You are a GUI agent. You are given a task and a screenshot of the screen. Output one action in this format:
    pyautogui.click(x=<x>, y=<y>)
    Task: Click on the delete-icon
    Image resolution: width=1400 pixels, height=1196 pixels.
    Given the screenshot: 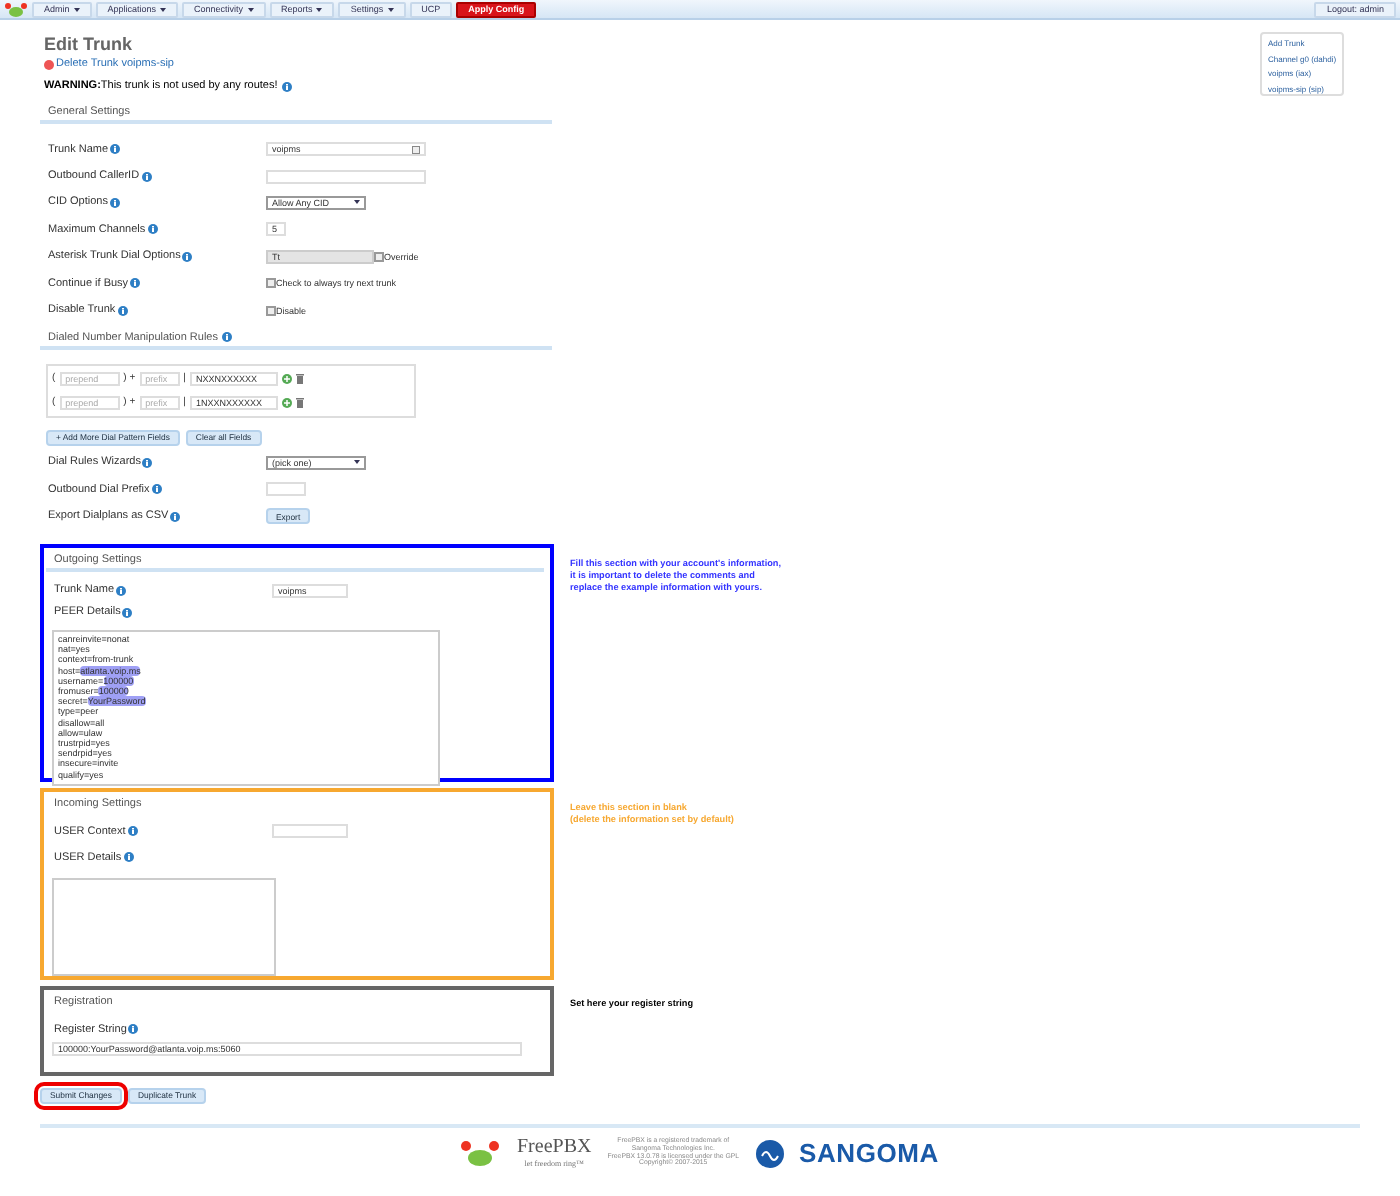 What is the action you would take?
    pyautogui.click(x=49, y=64)
    